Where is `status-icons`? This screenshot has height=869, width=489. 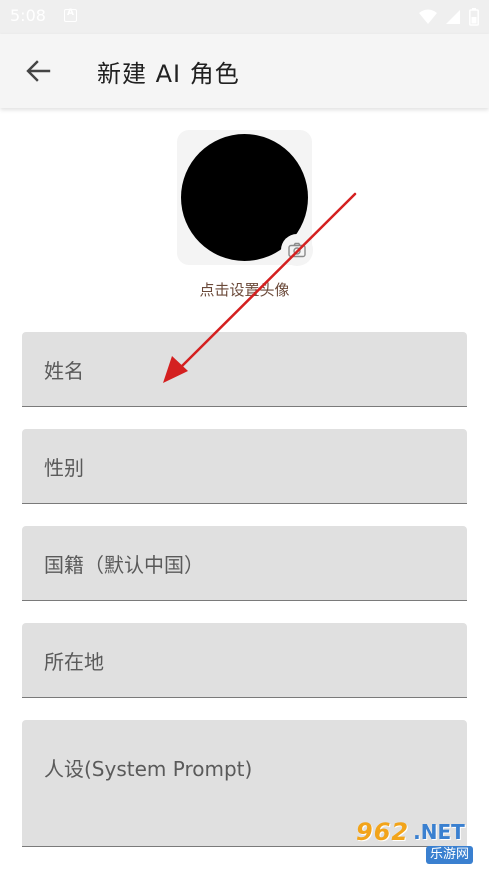
status-icons is located at coordinates (449, 17).